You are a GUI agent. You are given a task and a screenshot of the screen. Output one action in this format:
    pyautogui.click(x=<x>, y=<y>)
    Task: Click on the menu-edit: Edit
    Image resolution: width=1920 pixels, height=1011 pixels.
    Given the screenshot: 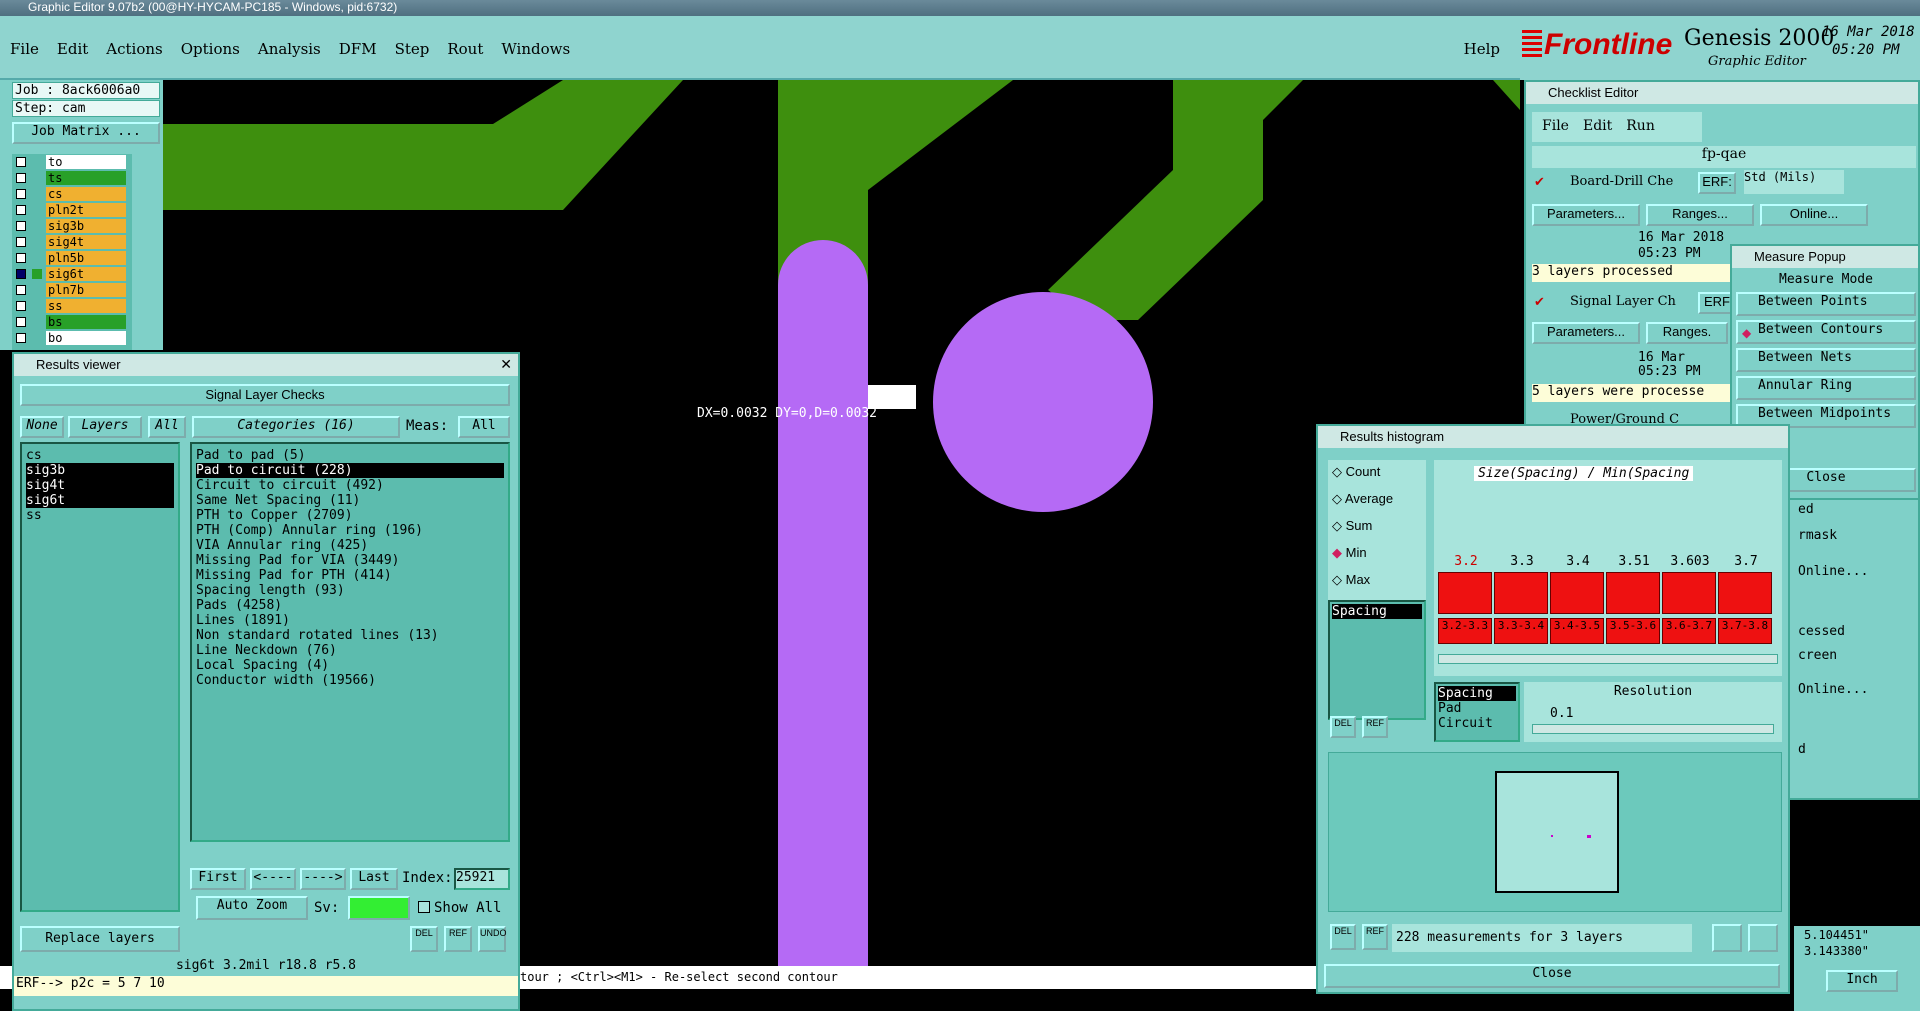 What is the action you would take?
    pyautogui.click(x=72, y=49)
    